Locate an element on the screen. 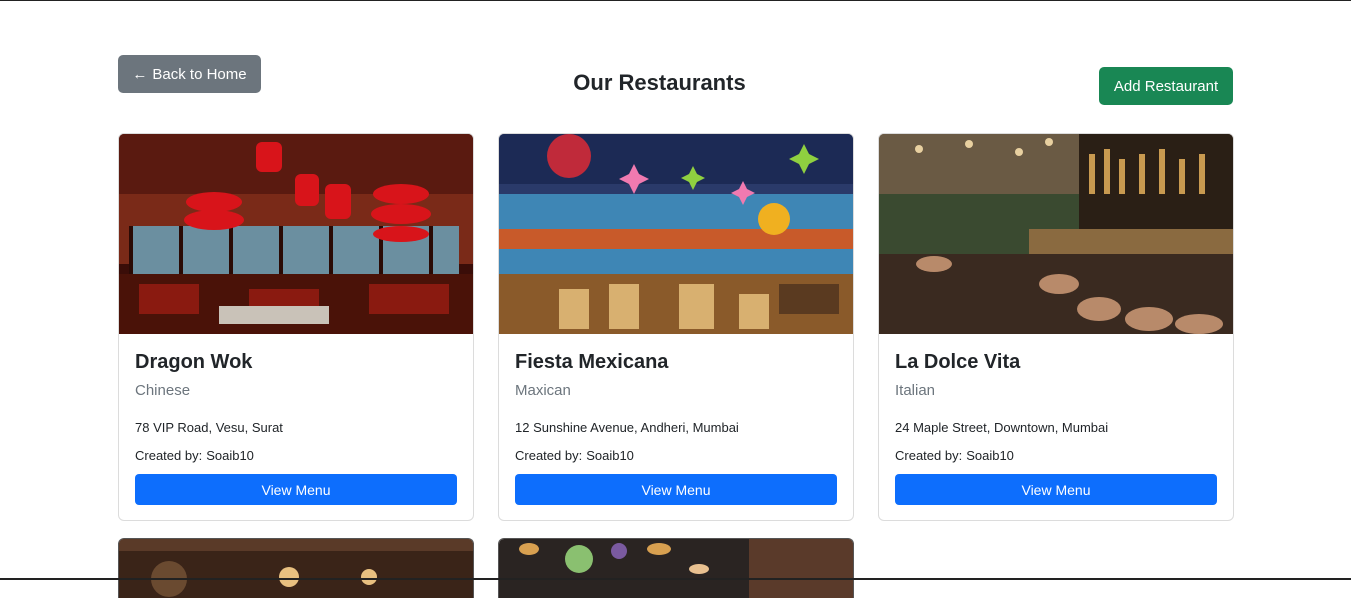 The image size is (1351, 598). restaurant-cuisine: Maxican is located at coordinates (543, 390).